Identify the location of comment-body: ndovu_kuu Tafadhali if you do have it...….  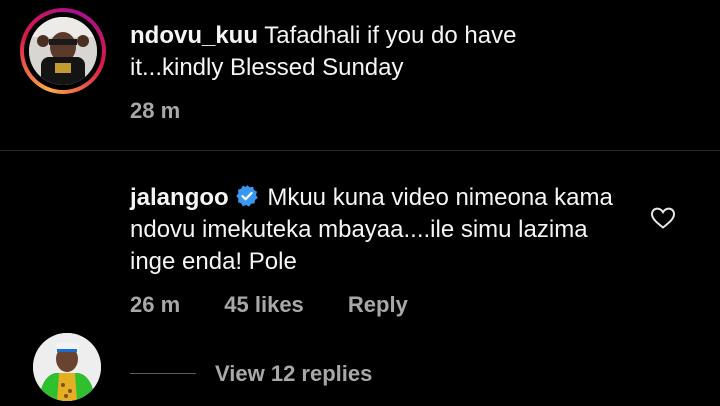
(365, 52).